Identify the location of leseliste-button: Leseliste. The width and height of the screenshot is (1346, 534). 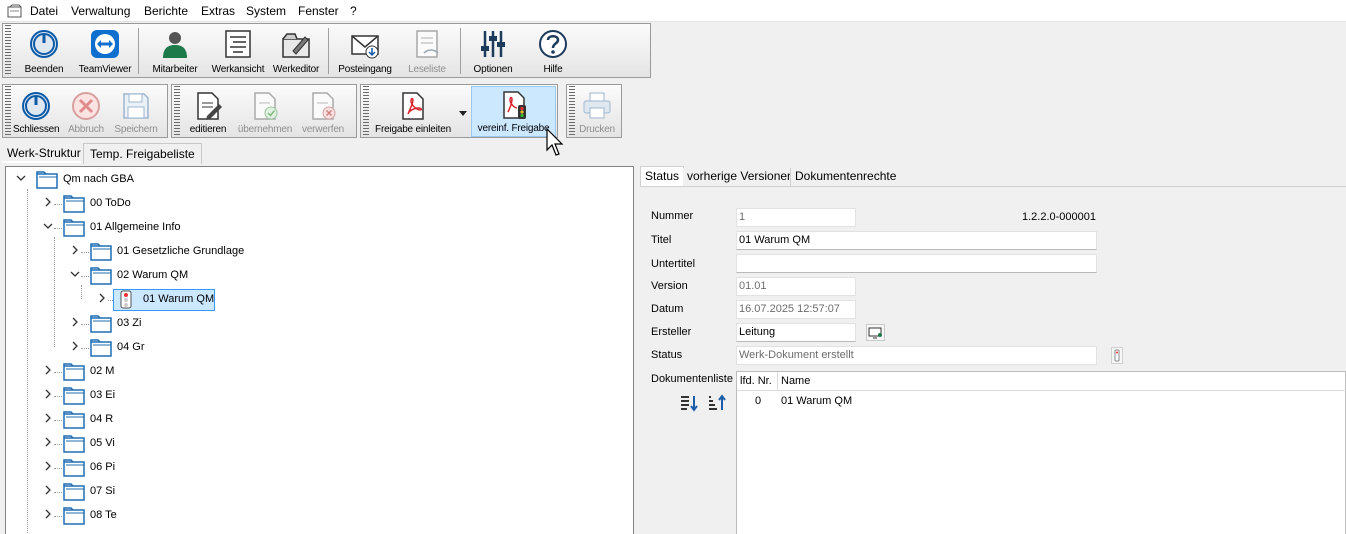
(427, 51).